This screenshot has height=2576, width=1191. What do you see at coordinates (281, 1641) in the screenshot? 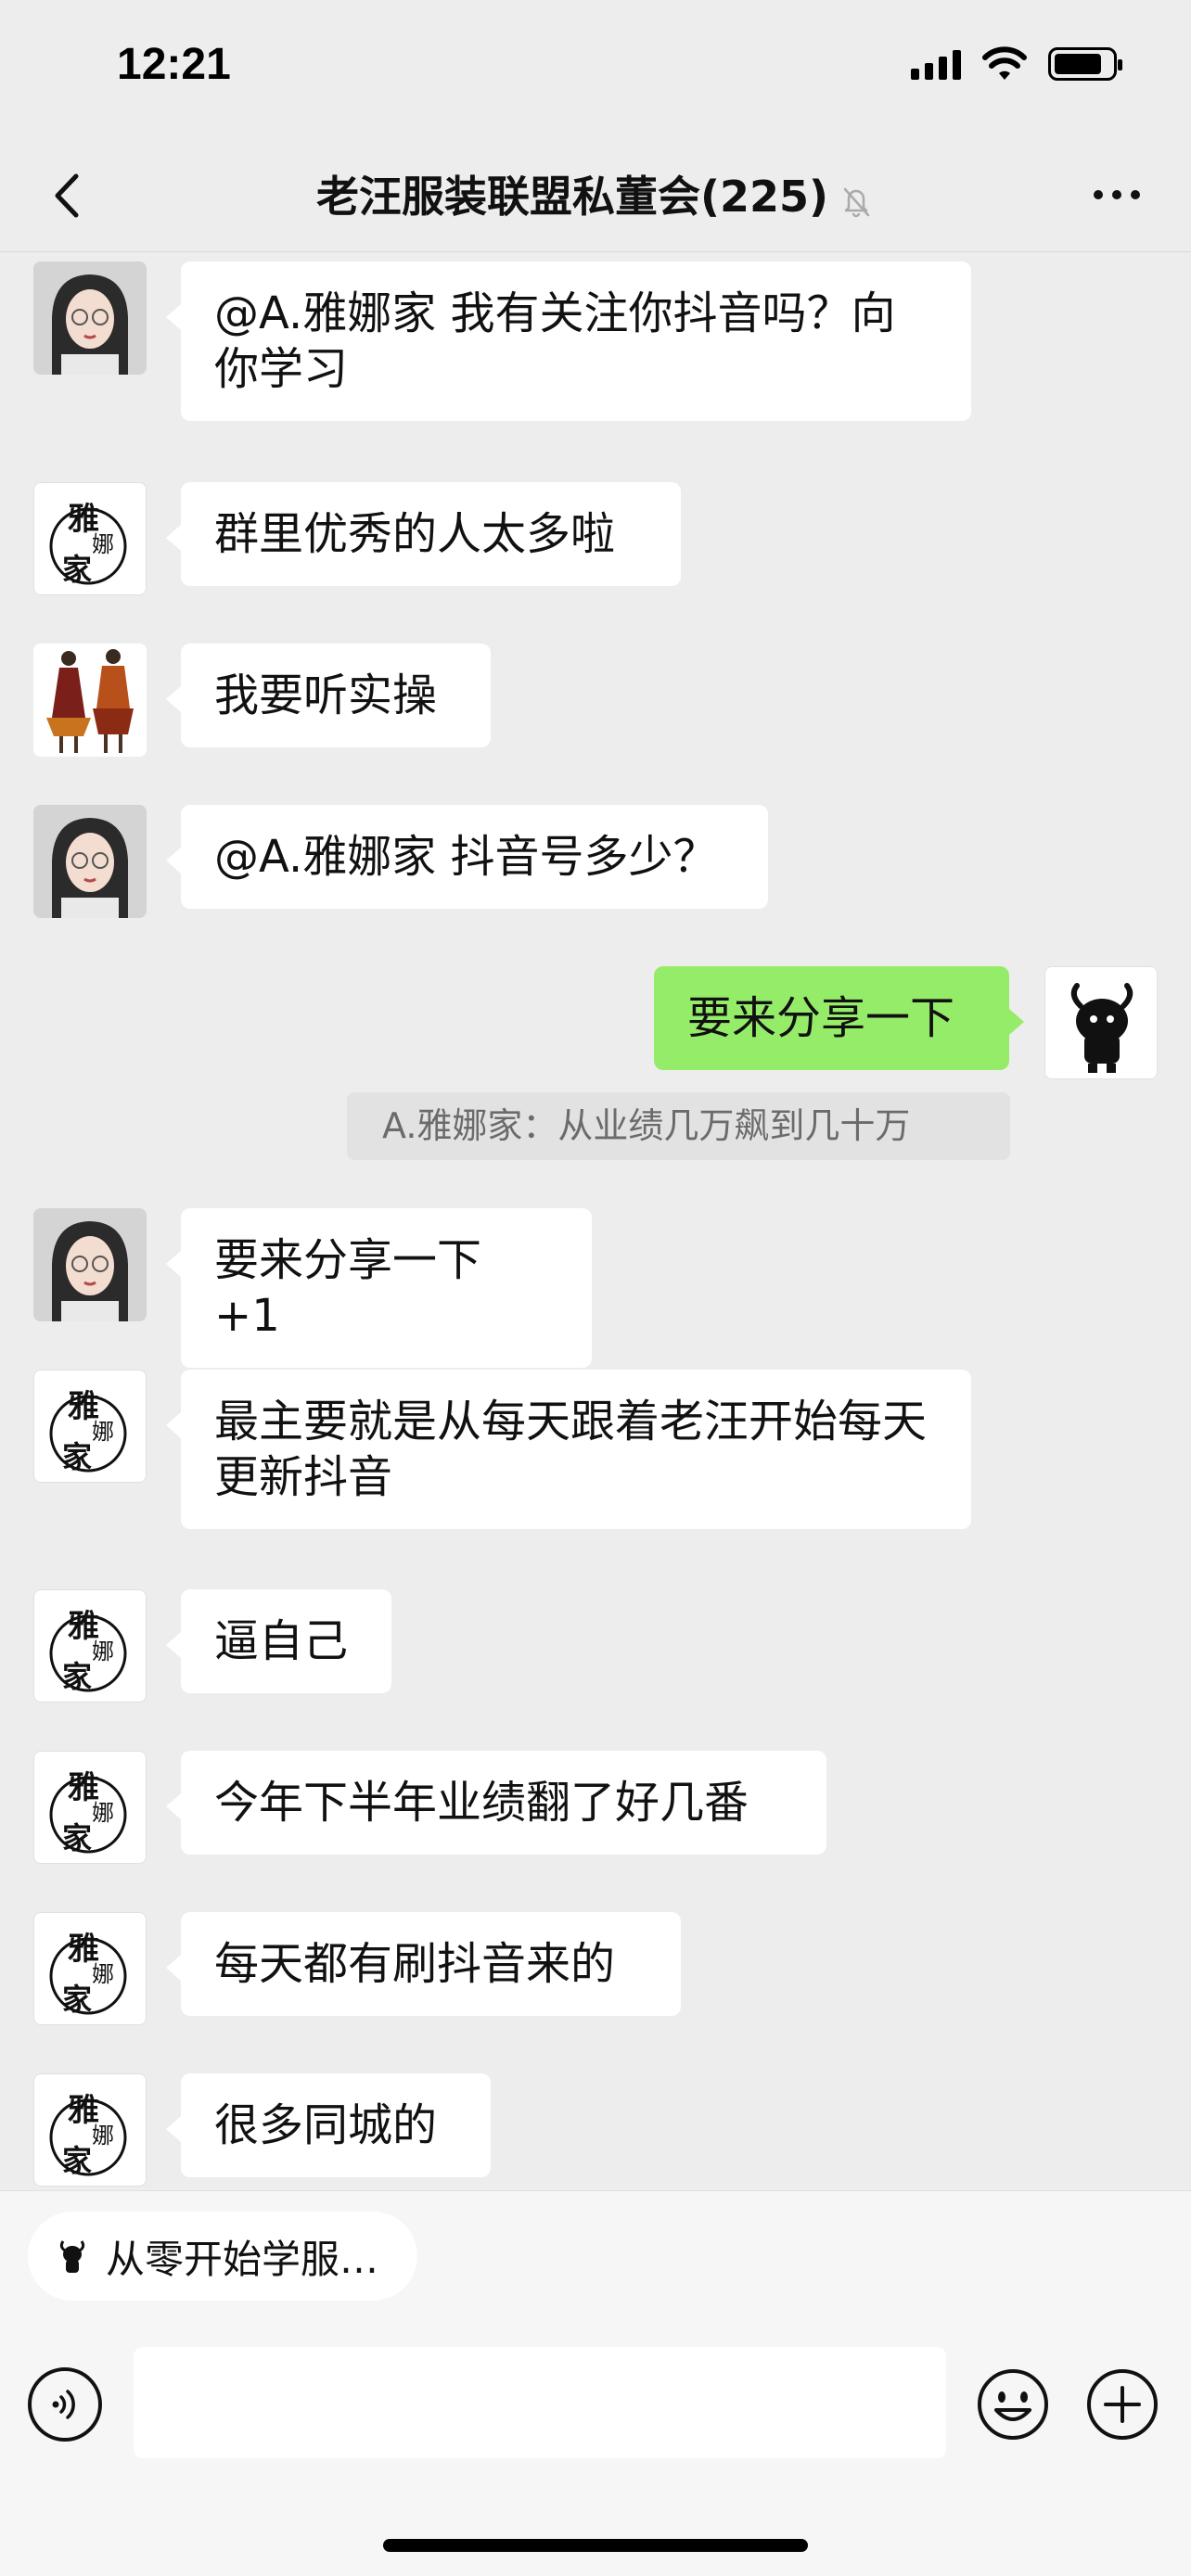
I see `message-text: 逼自己` at bounding box center [281, 1641].